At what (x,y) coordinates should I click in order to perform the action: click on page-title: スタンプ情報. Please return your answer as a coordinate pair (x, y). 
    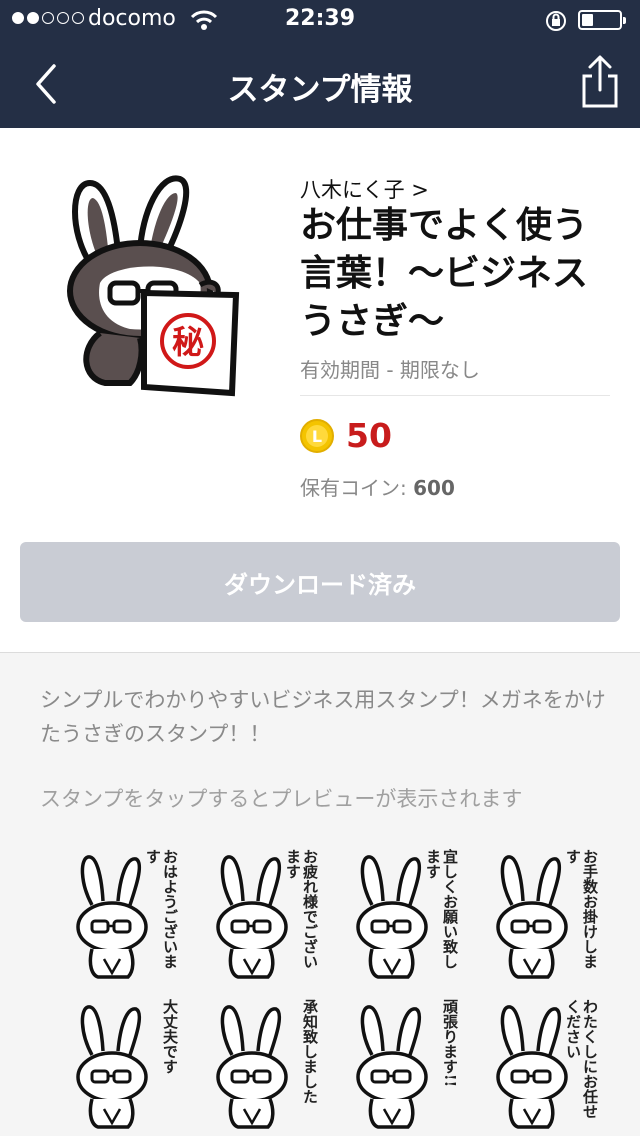
    Looking at the image, I should click on (320, 90).